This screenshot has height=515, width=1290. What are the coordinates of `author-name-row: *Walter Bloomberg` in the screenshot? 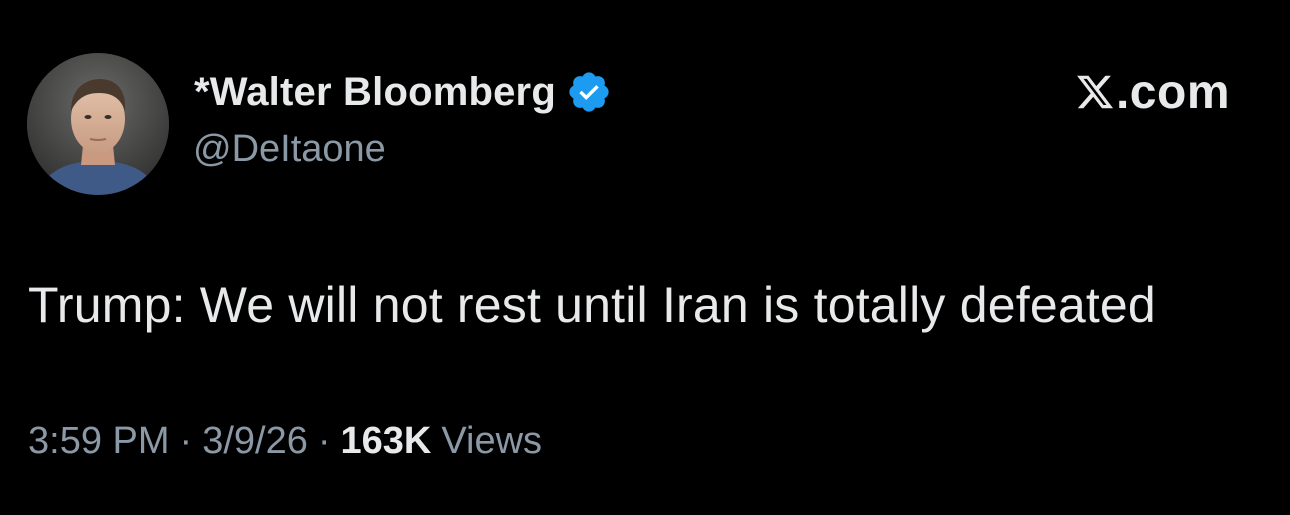 It's located at (403, 92).